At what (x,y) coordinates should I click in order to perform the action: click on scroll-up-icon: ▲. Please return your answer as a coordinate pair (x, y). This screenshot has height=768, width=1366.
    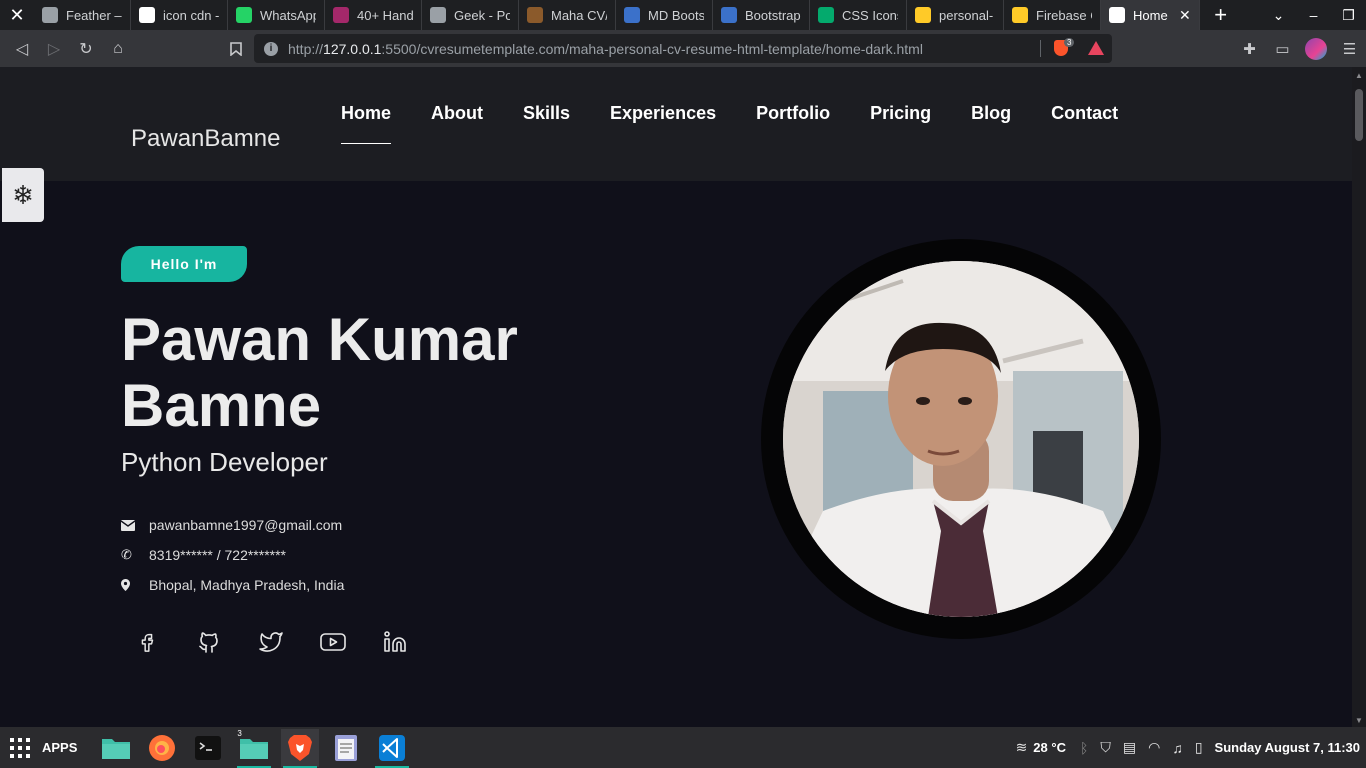
    Looking at the image, I should click on (1359, 75).